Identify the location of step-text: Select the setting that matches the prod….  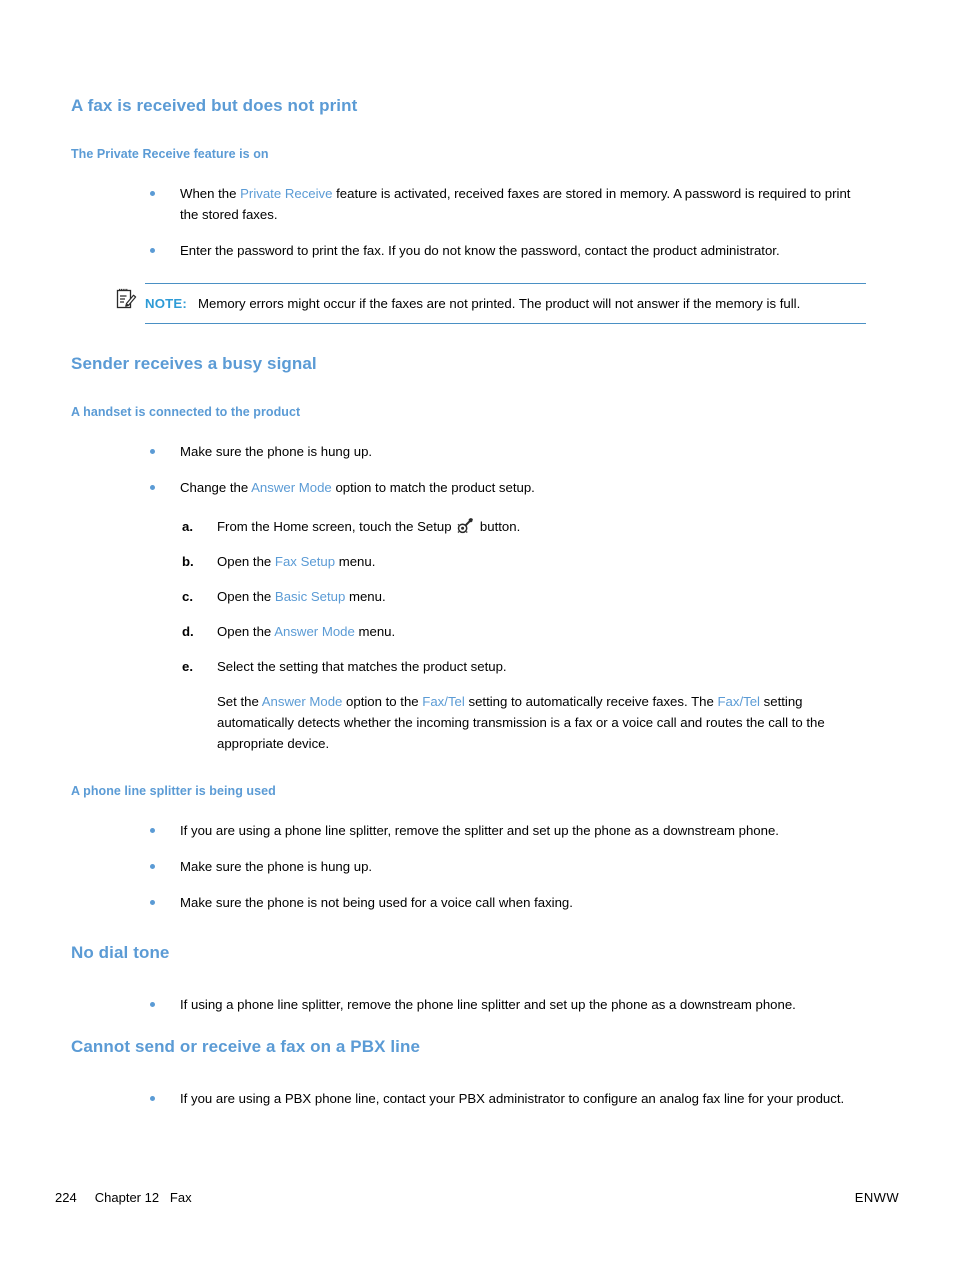
(362, 666).